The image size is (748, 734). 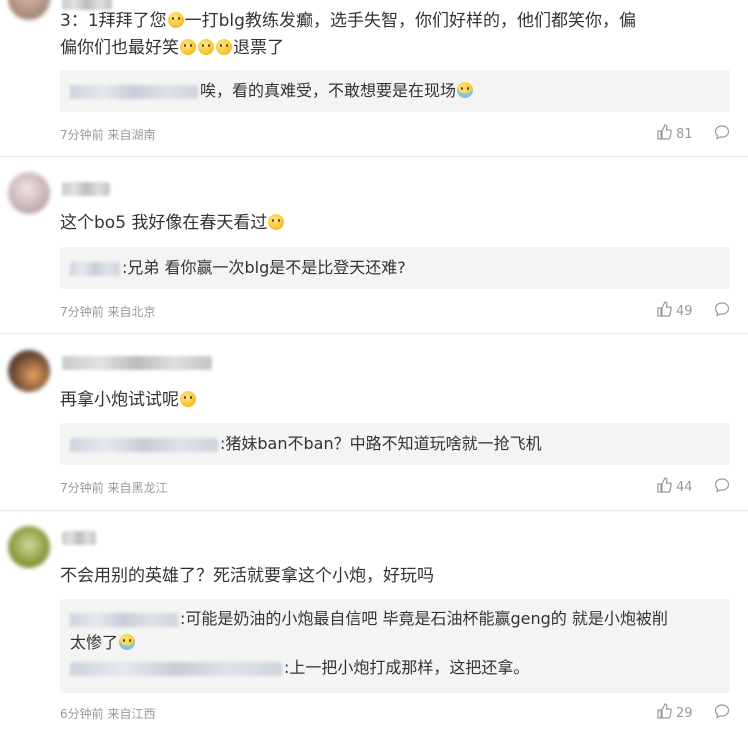 What do you see at coordinates (172, 223) in the screenshot?
I see `comment-text: 这个bo5 我好像在春天看过` at bounding box center [172, 223].